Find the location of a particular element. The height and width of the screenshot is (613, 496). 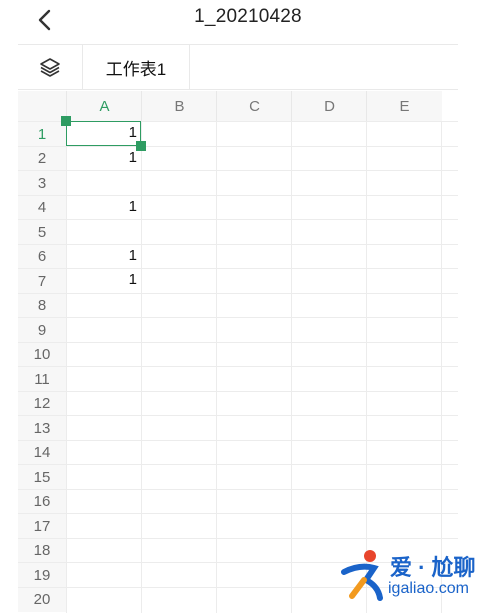

column-header-e: E is located at coordinates (404, 106).